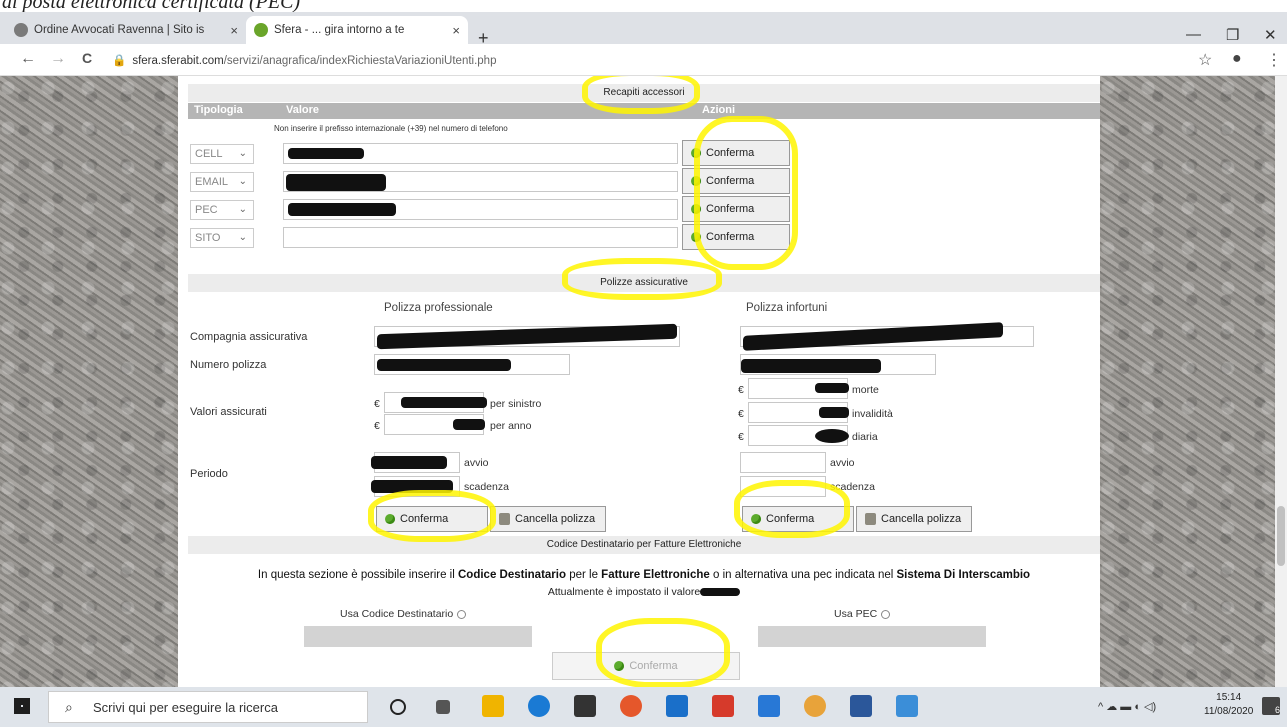  I want to click on background-texture-right, so click(1187, 381).